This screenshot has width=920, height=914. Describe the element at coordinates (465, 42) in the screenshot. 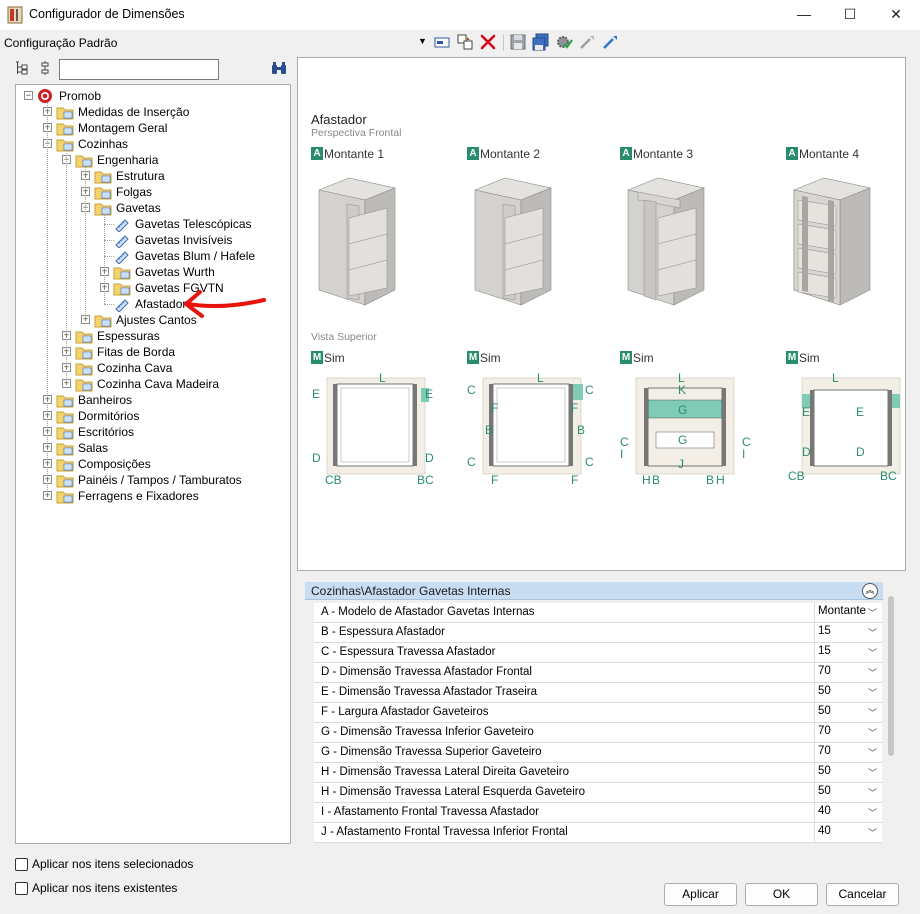

I see `copy-config-icon` at that location.